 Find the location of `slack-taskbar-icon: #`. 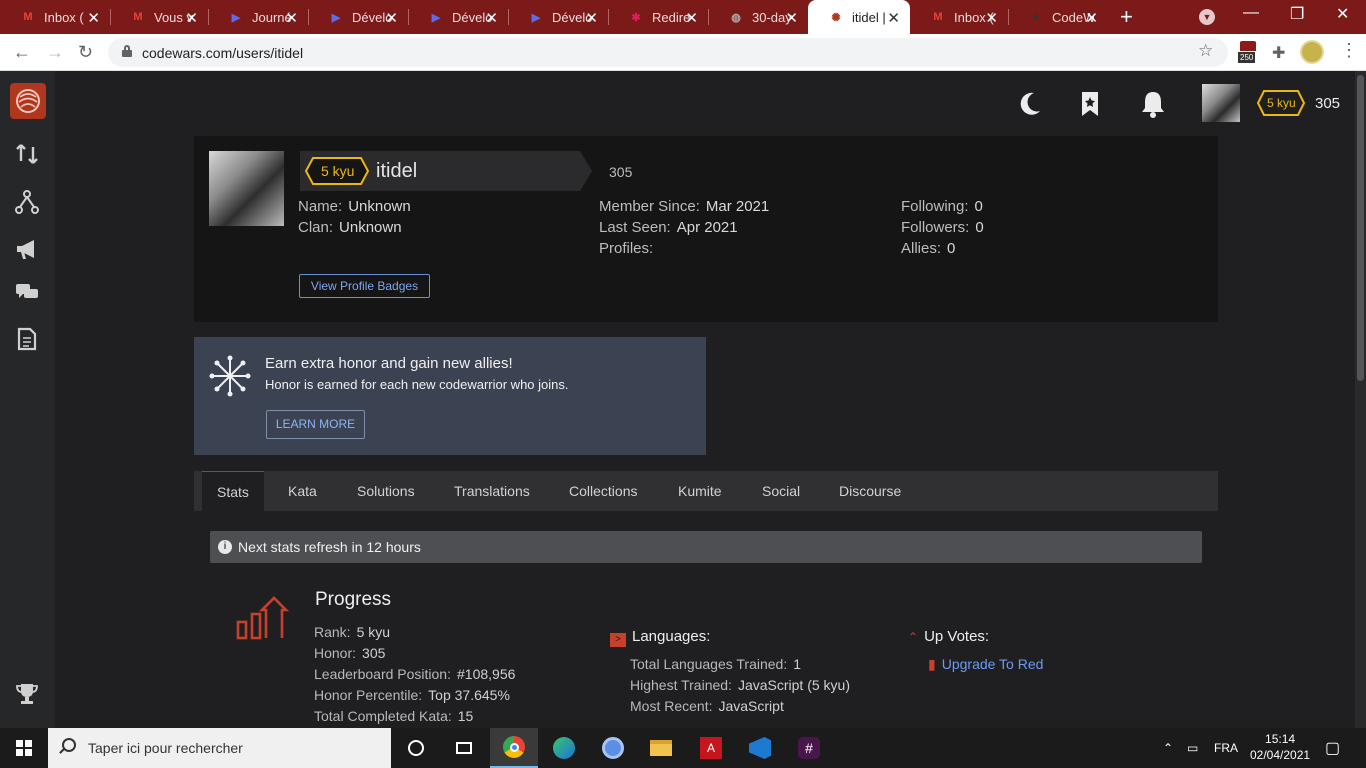

slack-taskbar-icon: # is located at coordinates (809, 748).